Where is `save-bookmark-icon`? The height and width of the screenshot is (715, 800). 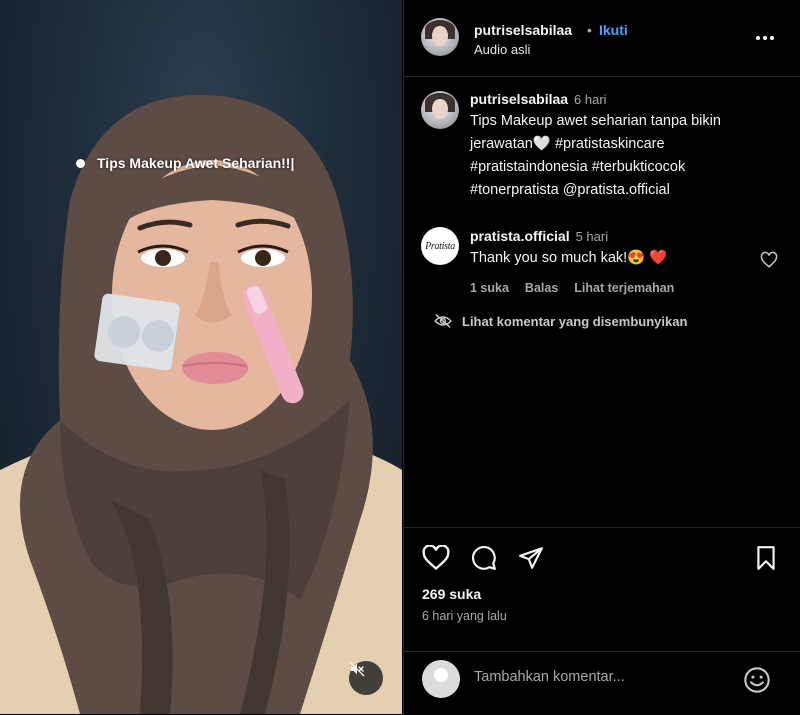
save-bookmark-icon is located at coordinates (766, 558).